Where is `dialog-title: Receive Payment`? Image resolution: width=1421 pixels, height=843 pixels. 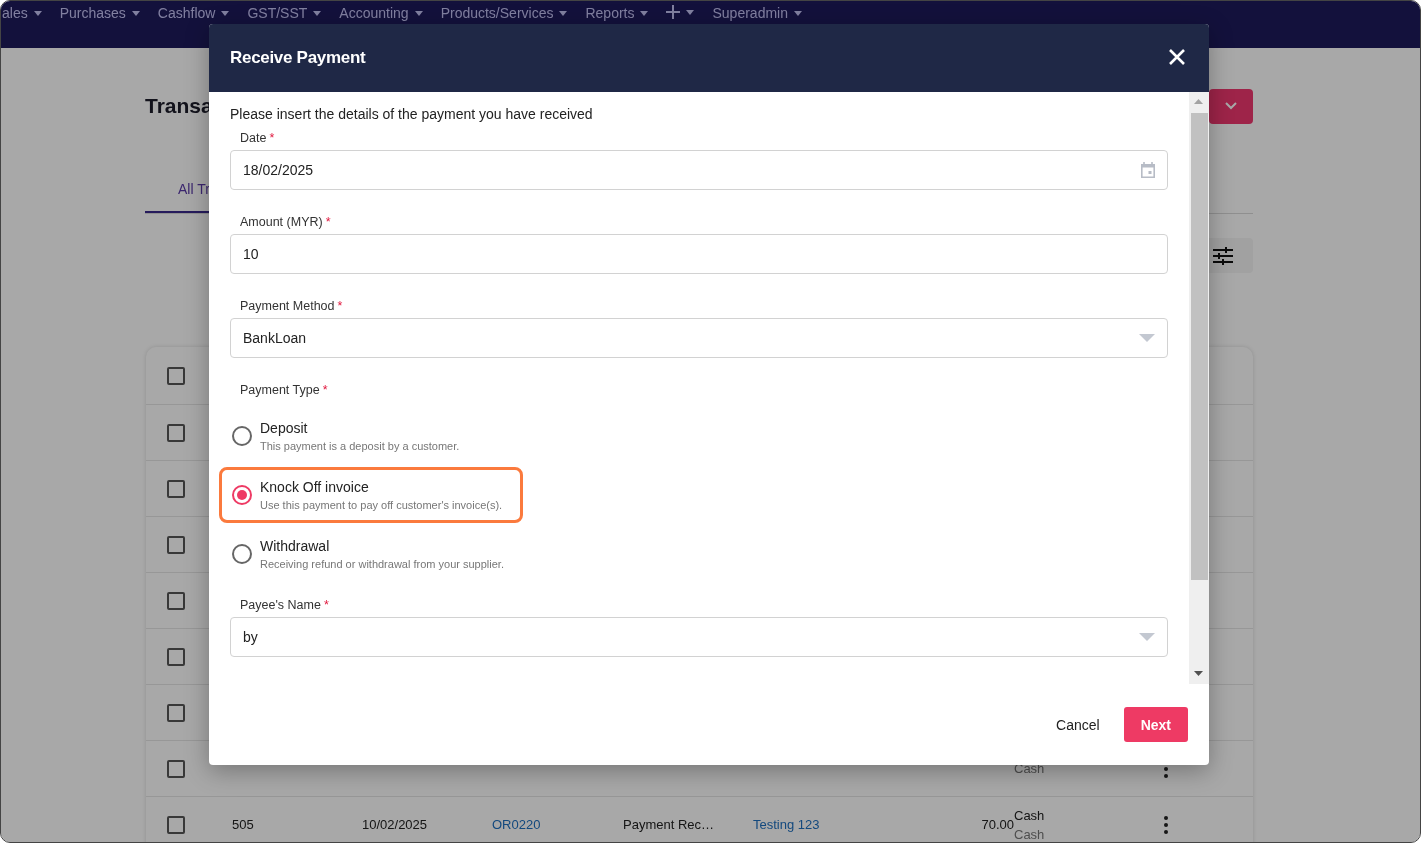
dialog-title: Receive Payment is located at coordinates (298, 58).